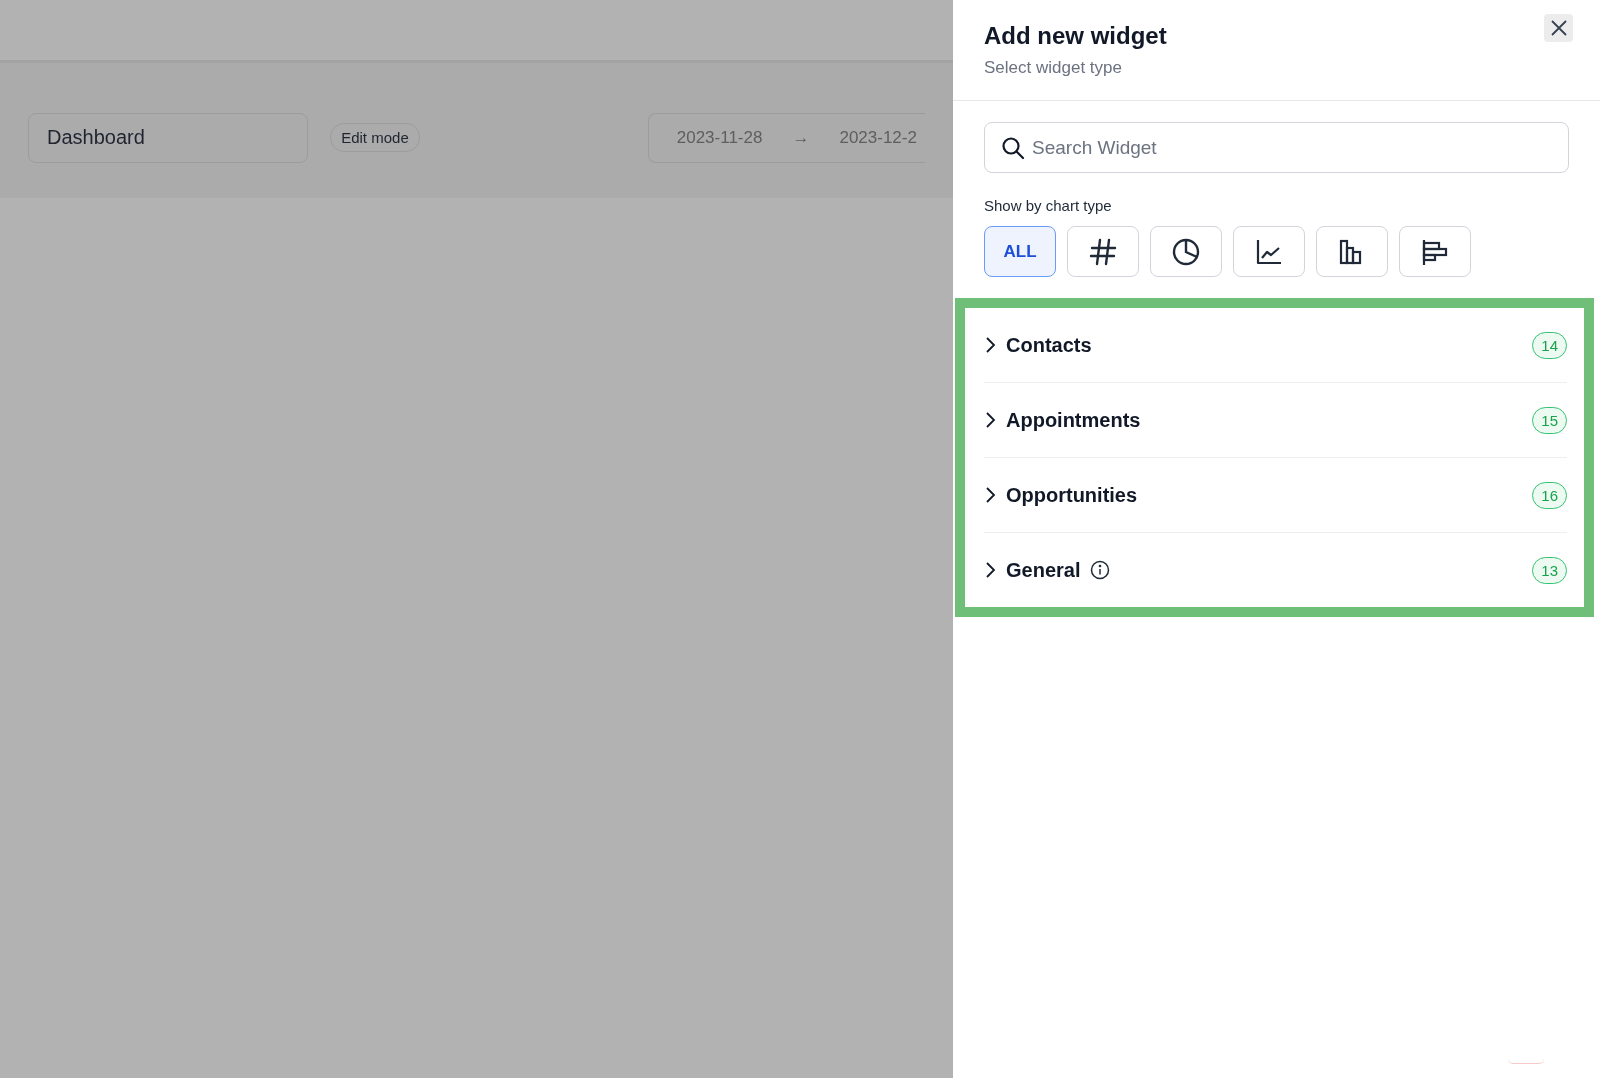 Image resolution: width=1600 pixels, height=1078 pixels. Describe the element at coordinates (1100, 570) in the screenshot. I see `info-icon` at that location.